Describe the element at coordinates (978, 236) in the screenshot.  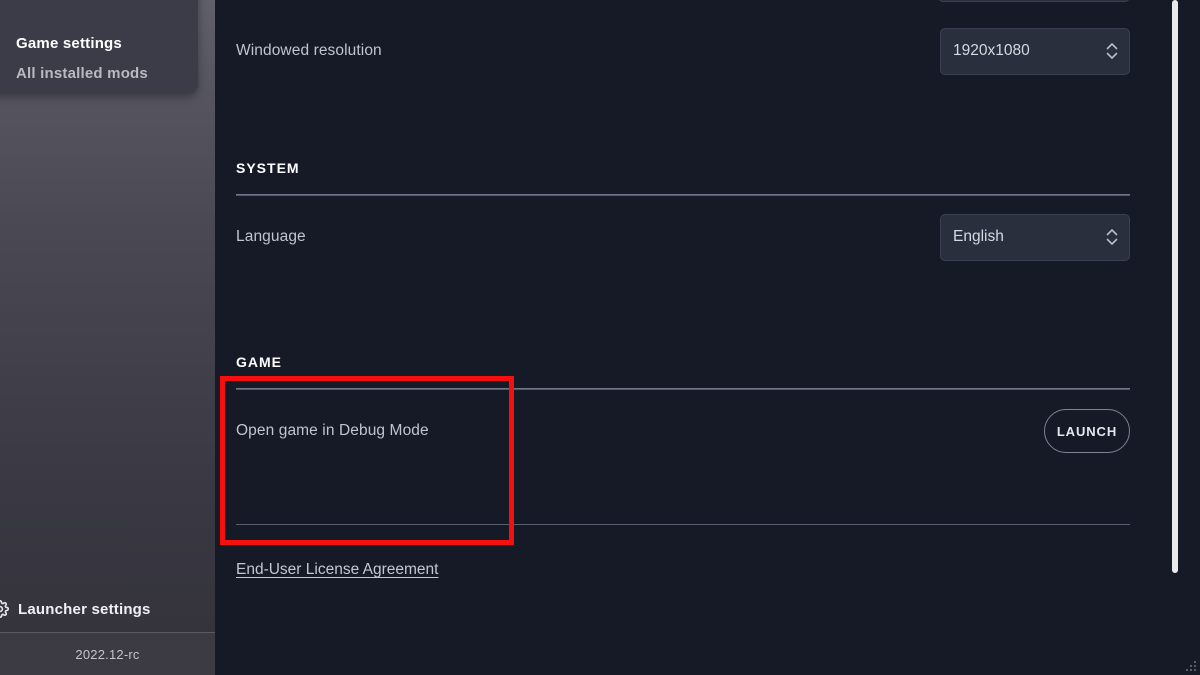
I see `language-value: English` at that location.